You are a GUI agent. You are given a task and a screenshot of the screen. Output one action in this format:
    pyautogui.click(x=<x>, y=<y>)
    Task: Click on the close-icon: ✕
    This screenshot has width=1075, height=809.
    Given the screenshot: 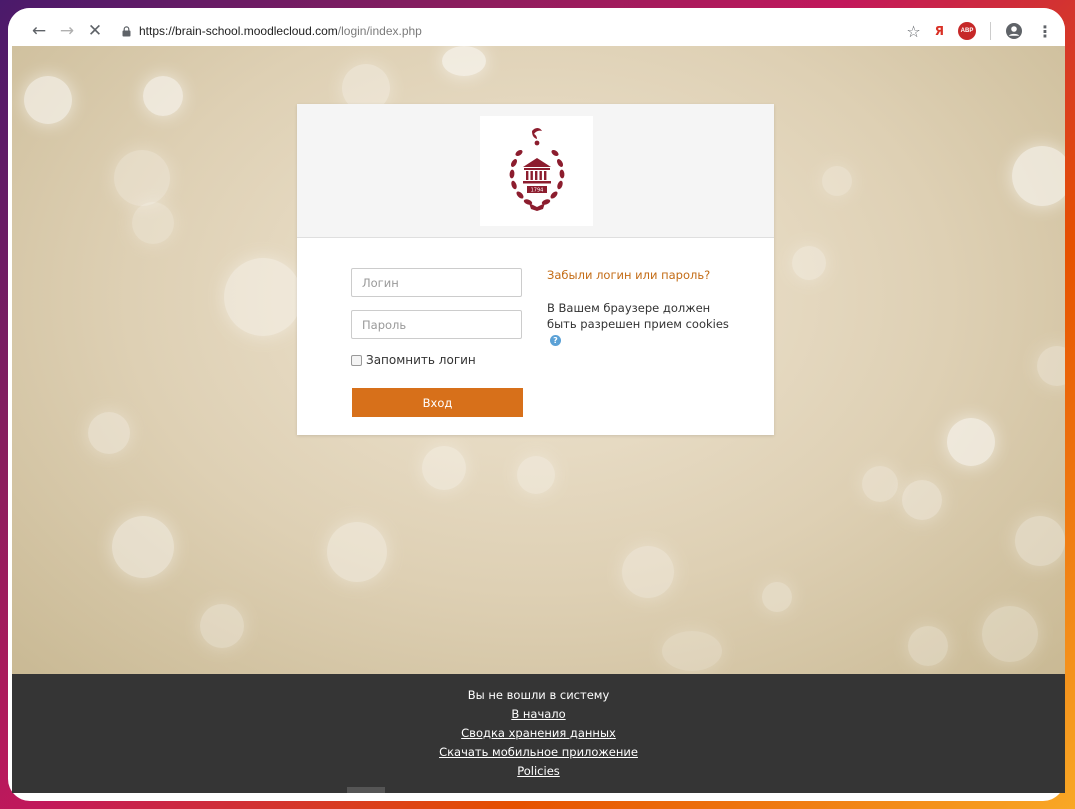 What is the action you would take?
    pyautogui.click(x=95, y=31)
    